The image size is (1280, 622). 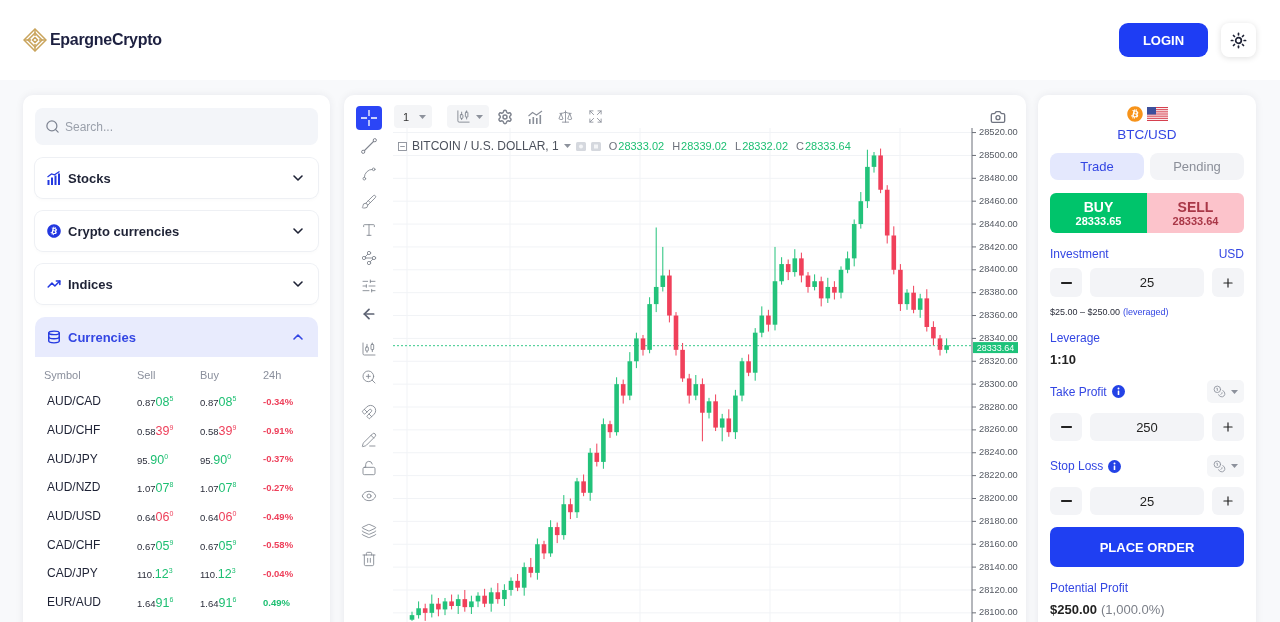 I want to click on eye-icon, so click(x=580, y=146).